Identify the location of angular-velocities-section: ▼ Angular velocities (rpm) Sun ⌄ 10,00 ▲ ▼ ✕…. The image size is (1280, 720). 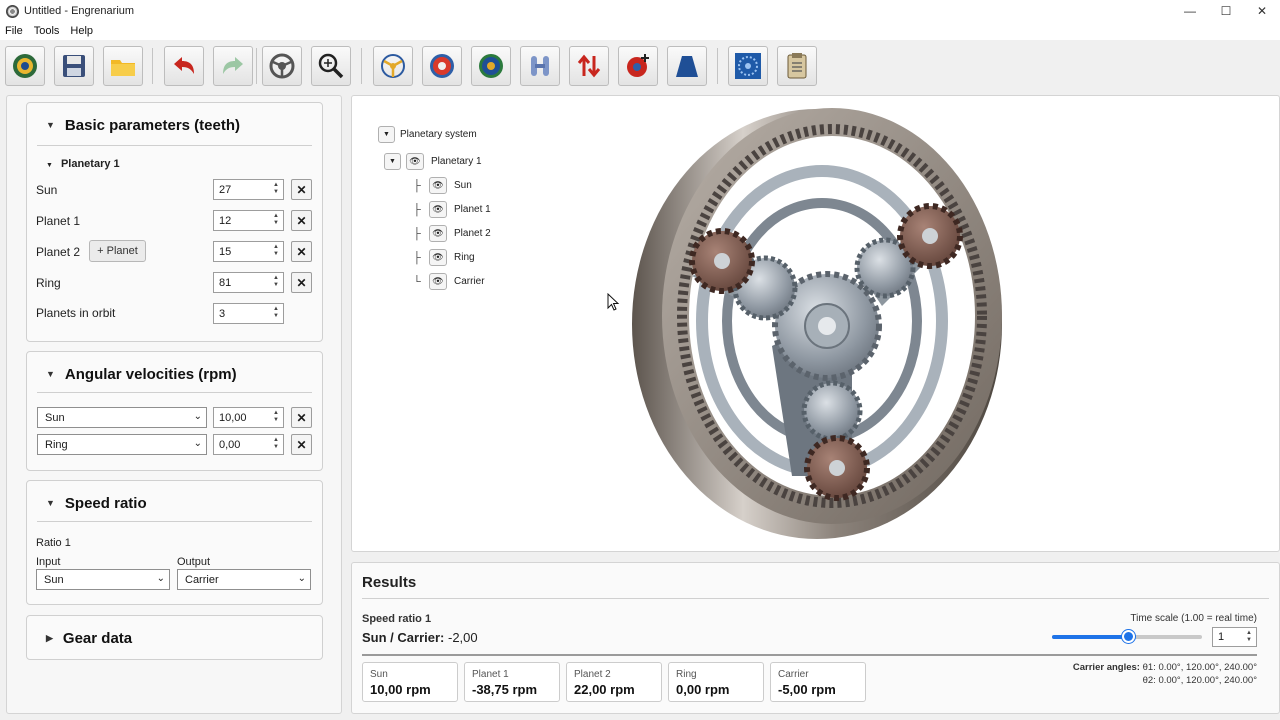
(174, 411).